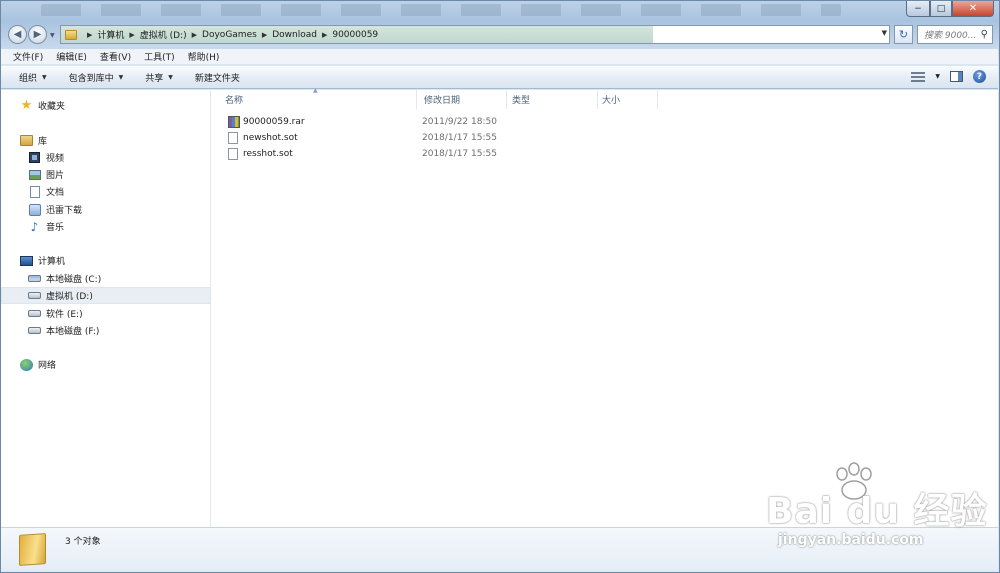 The height and width of the screenshot is (573, 1000). What do you see at coordinates (552, 99) in the screenshot?
I see `column-header-type: 类型` at bounding box center [552, 99].